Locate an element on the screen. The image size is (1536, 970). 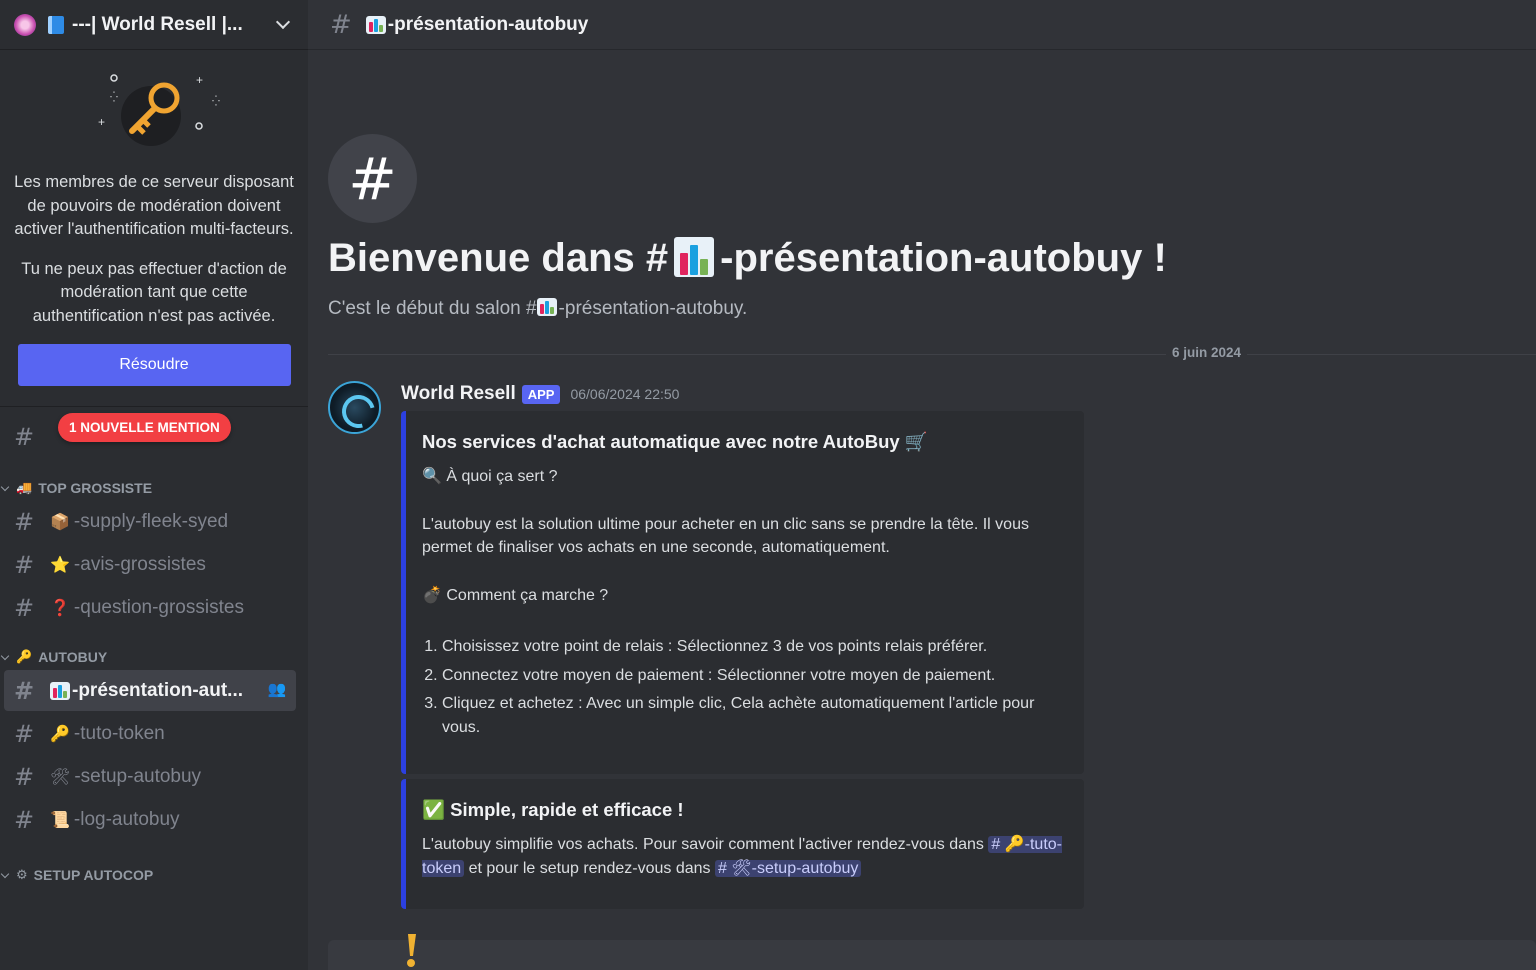
message-input-bar is located at coordinates (932, 955).